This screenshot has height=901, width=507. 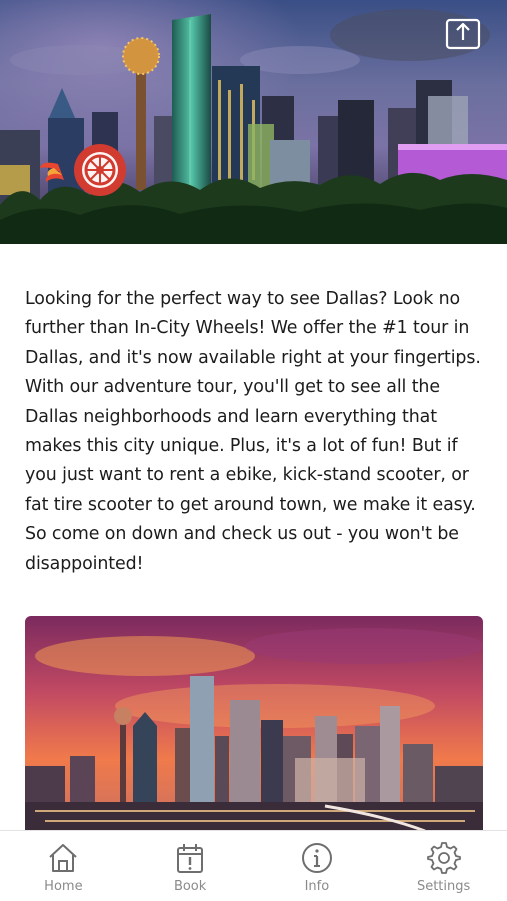 I want to click on bottom-navigation: Home Book Info Settings, so click(x=253, y=865).